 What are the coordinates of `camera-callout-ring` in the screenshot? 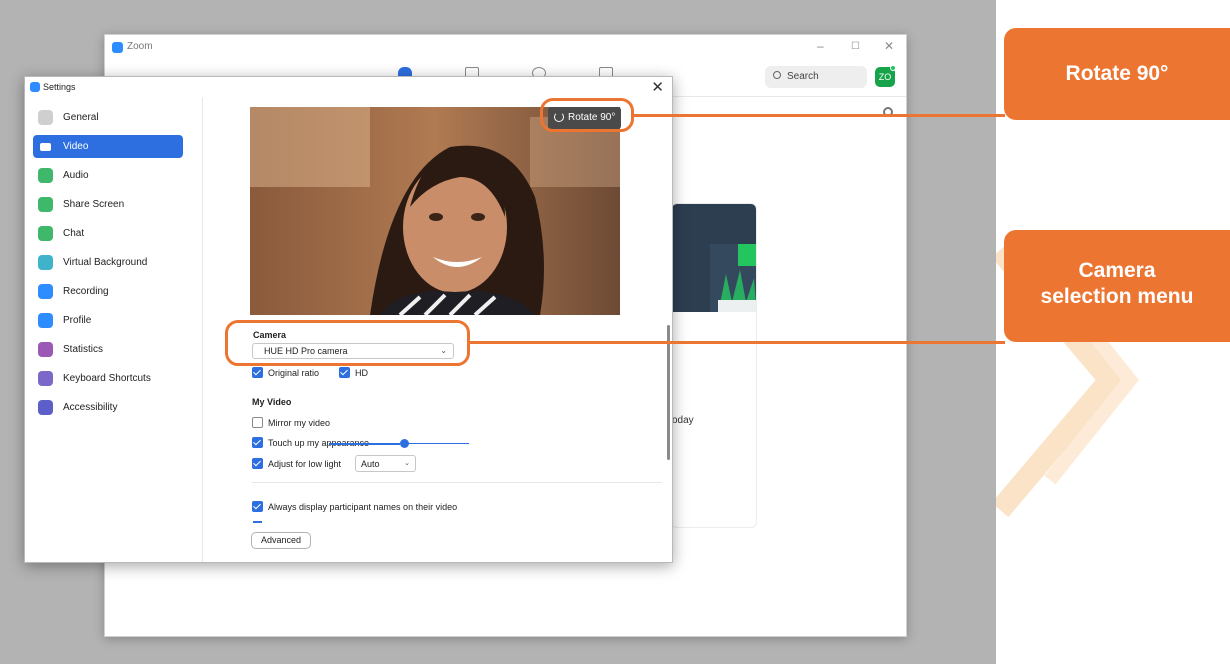 It's located at (347, 343).